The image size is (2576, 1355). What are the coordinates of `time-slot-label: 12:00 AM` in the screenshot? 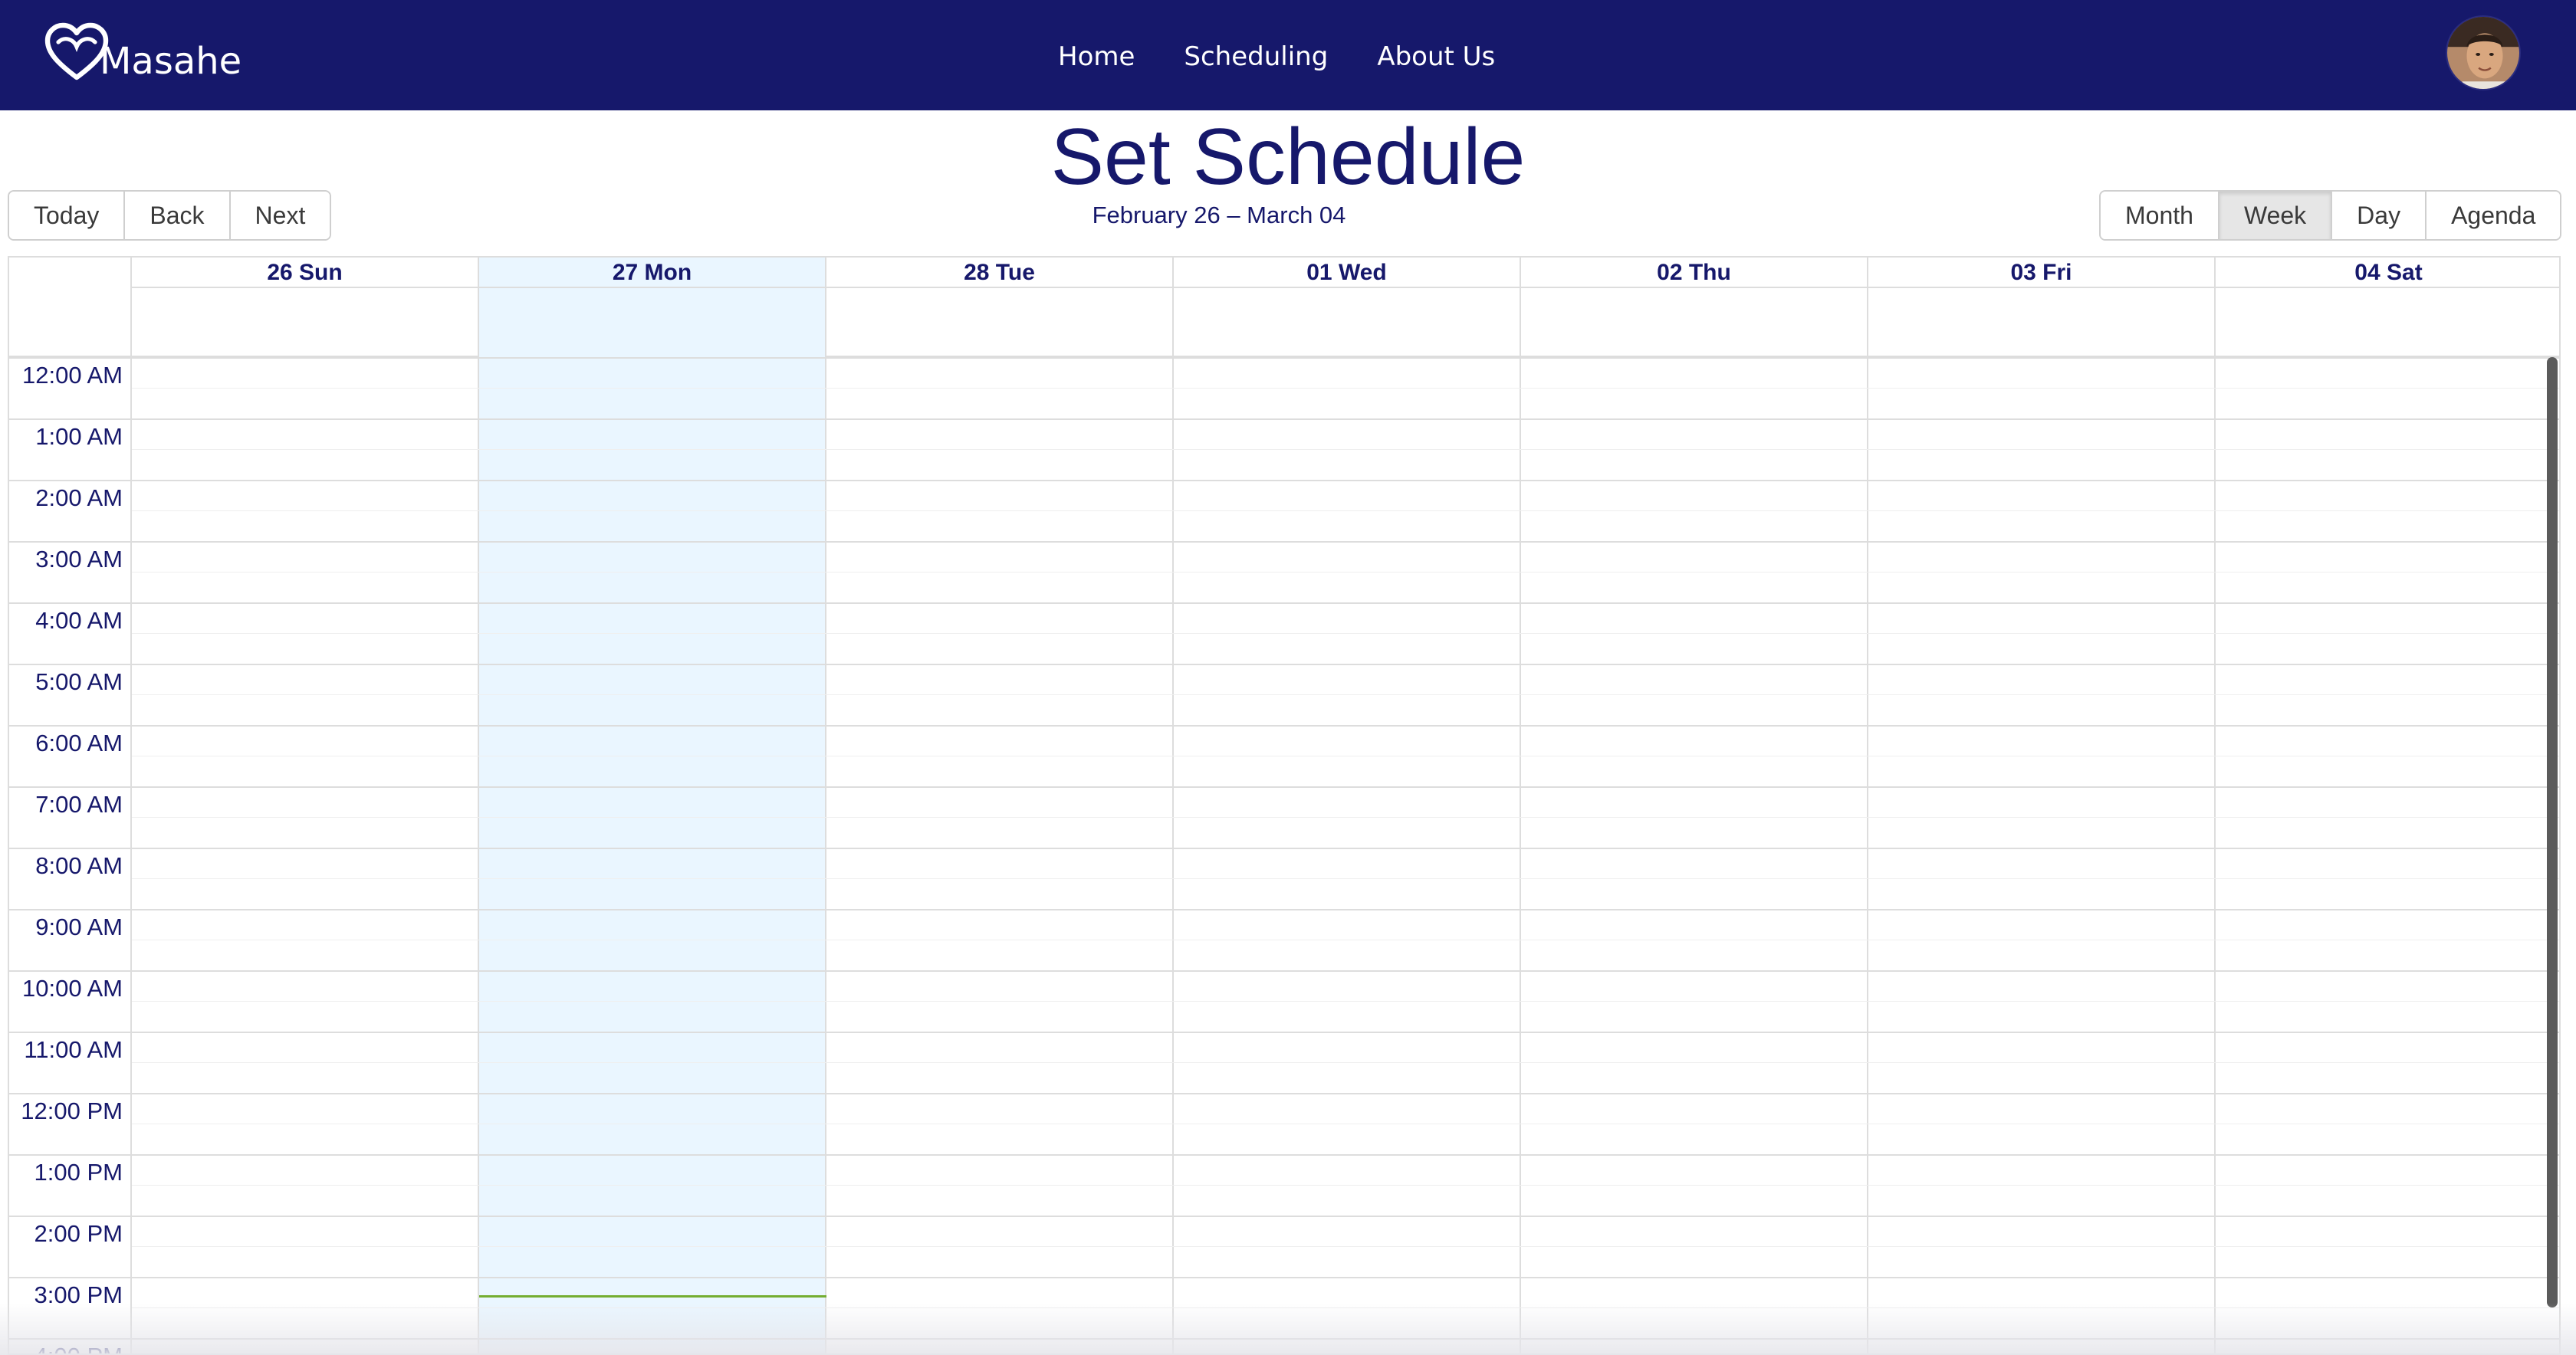 It's located at (72, 376).